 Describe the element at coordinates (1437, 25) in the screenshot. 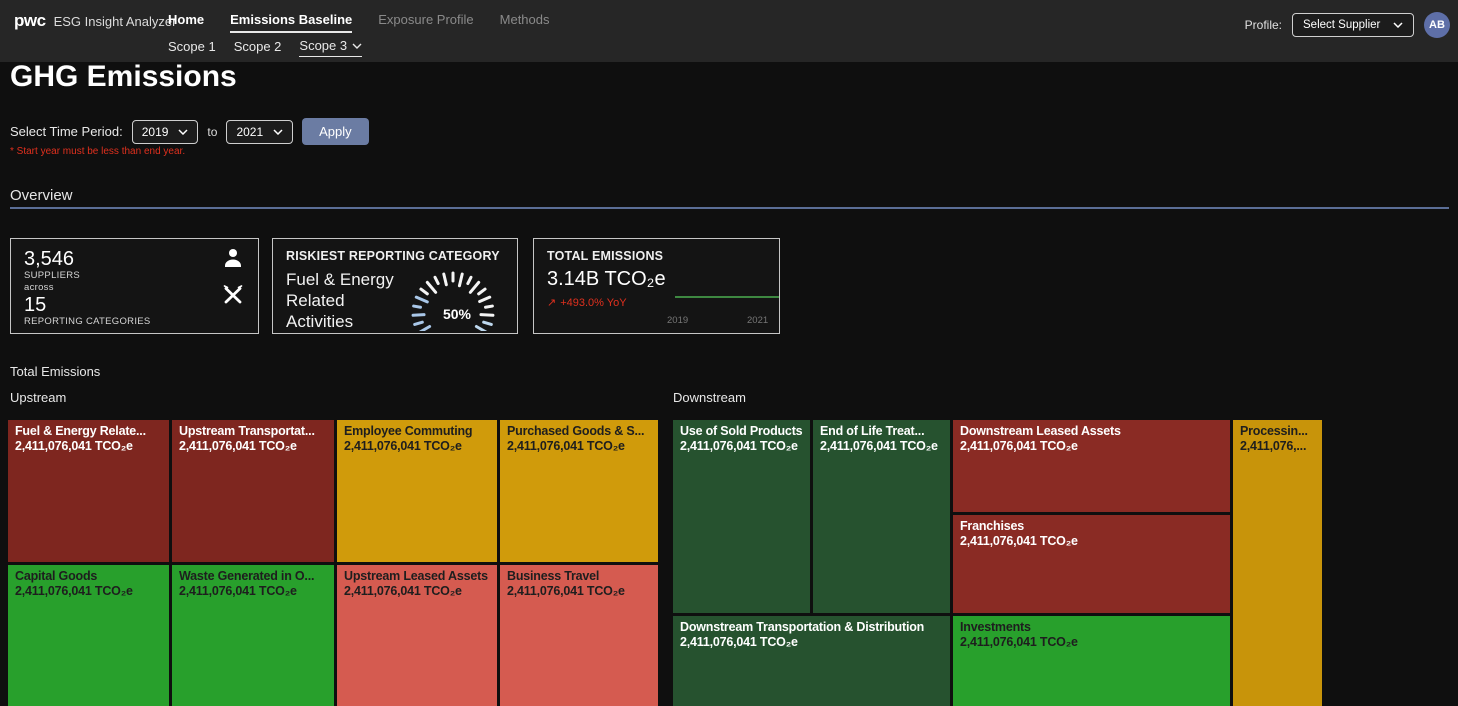

I see `avatar: AB` at that location.